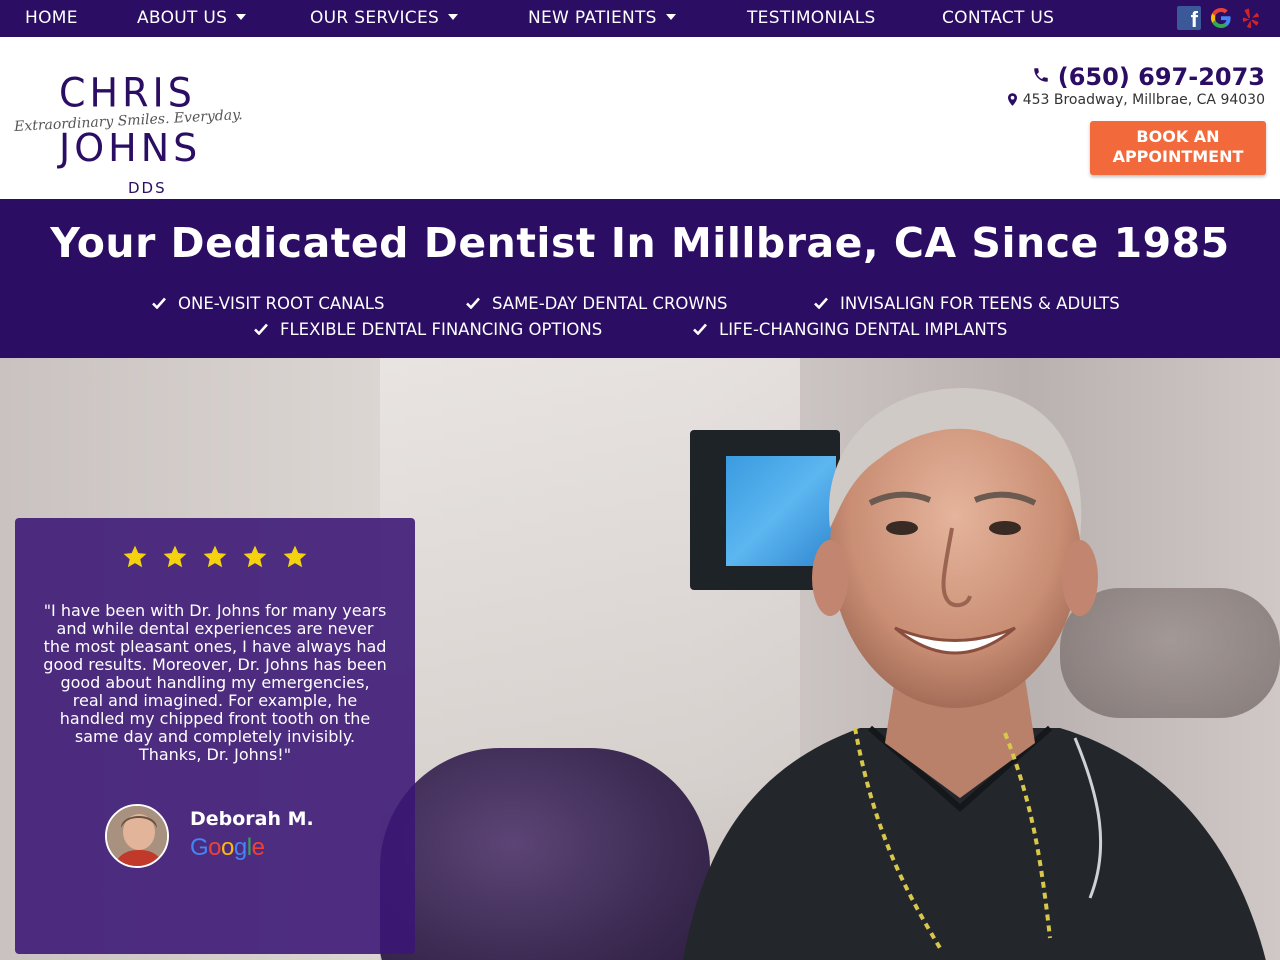 The image size is (1280, 960). I want to click on feature-item: FLEXIBLE DENTAL FINANCING OPTIONS, so click(428, 329).